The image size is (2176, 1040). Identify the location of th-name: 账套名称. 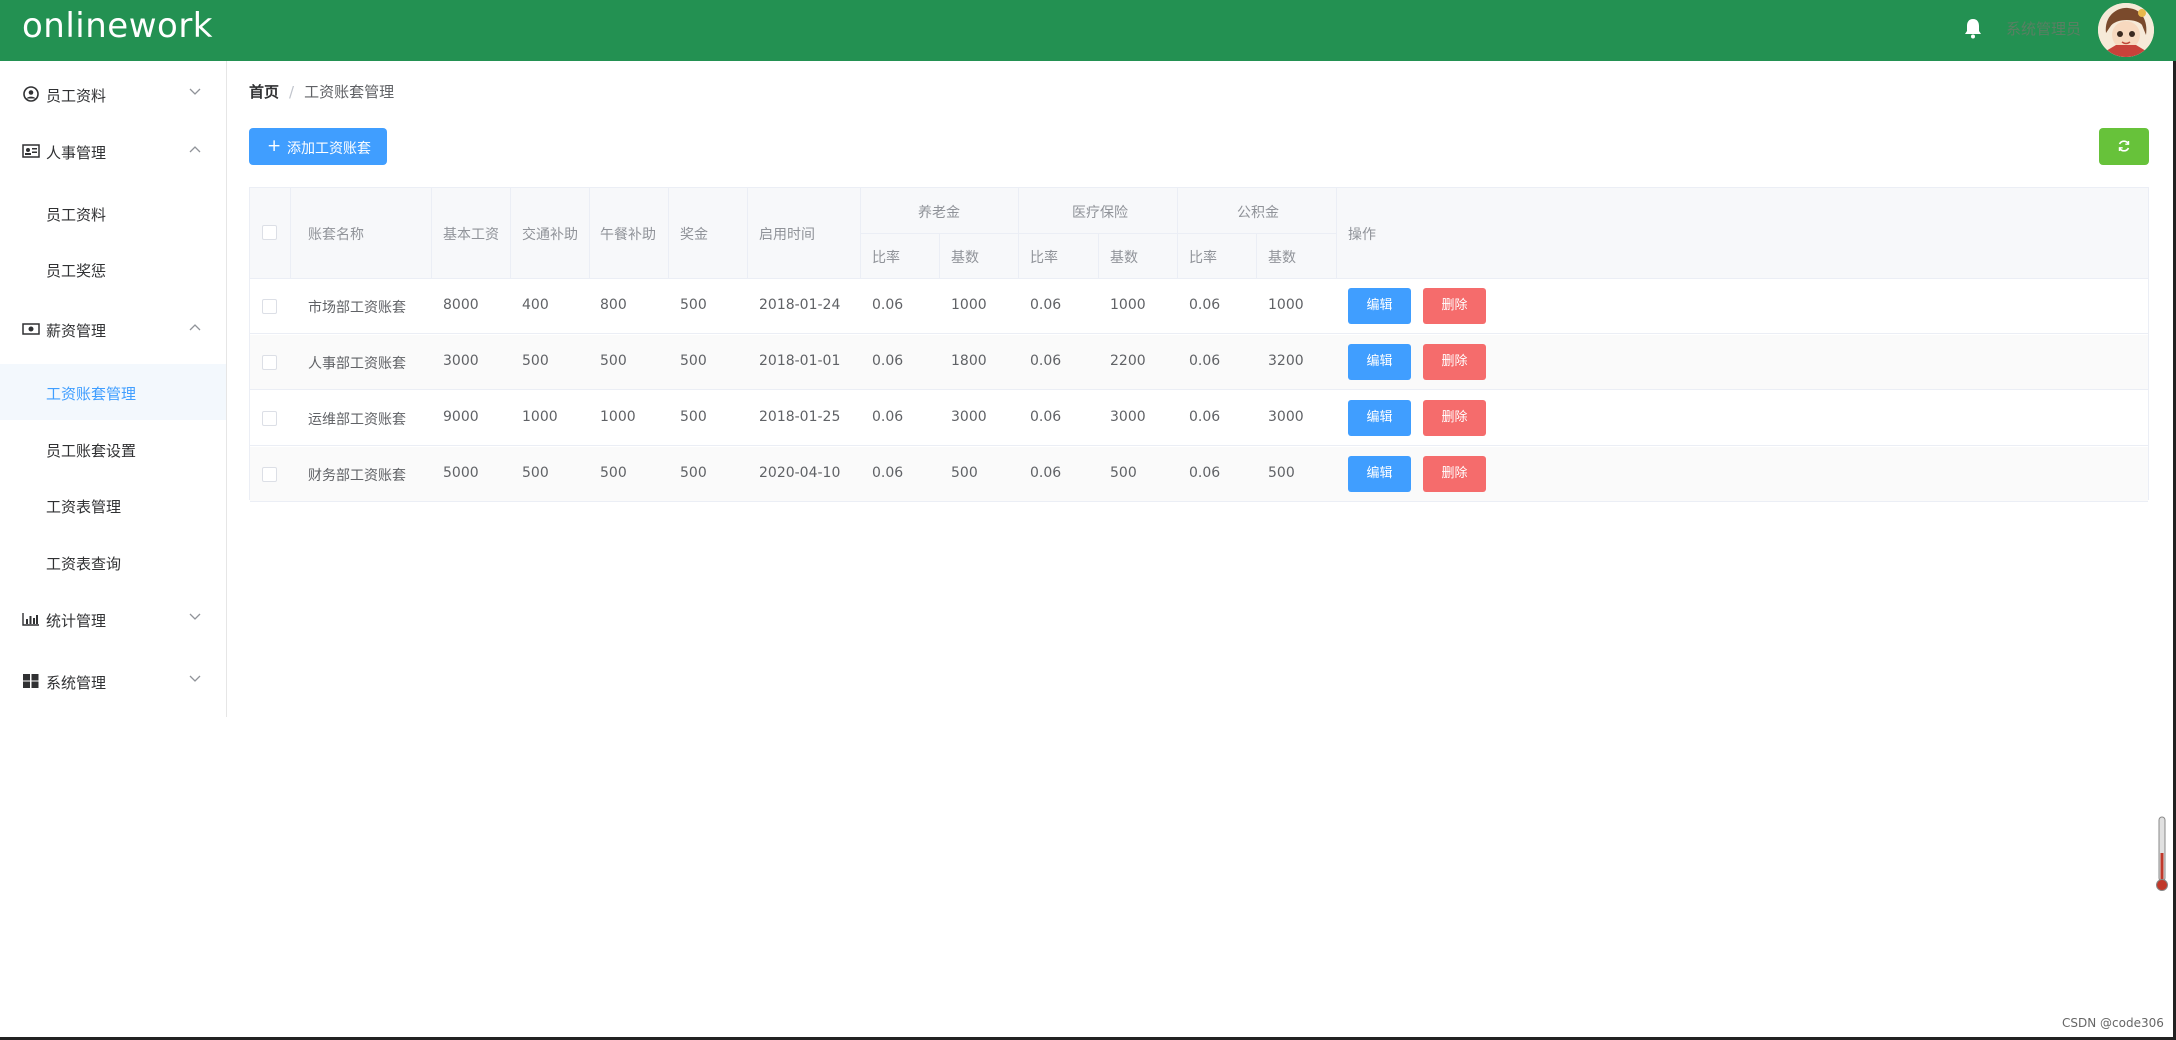
(336, 235).